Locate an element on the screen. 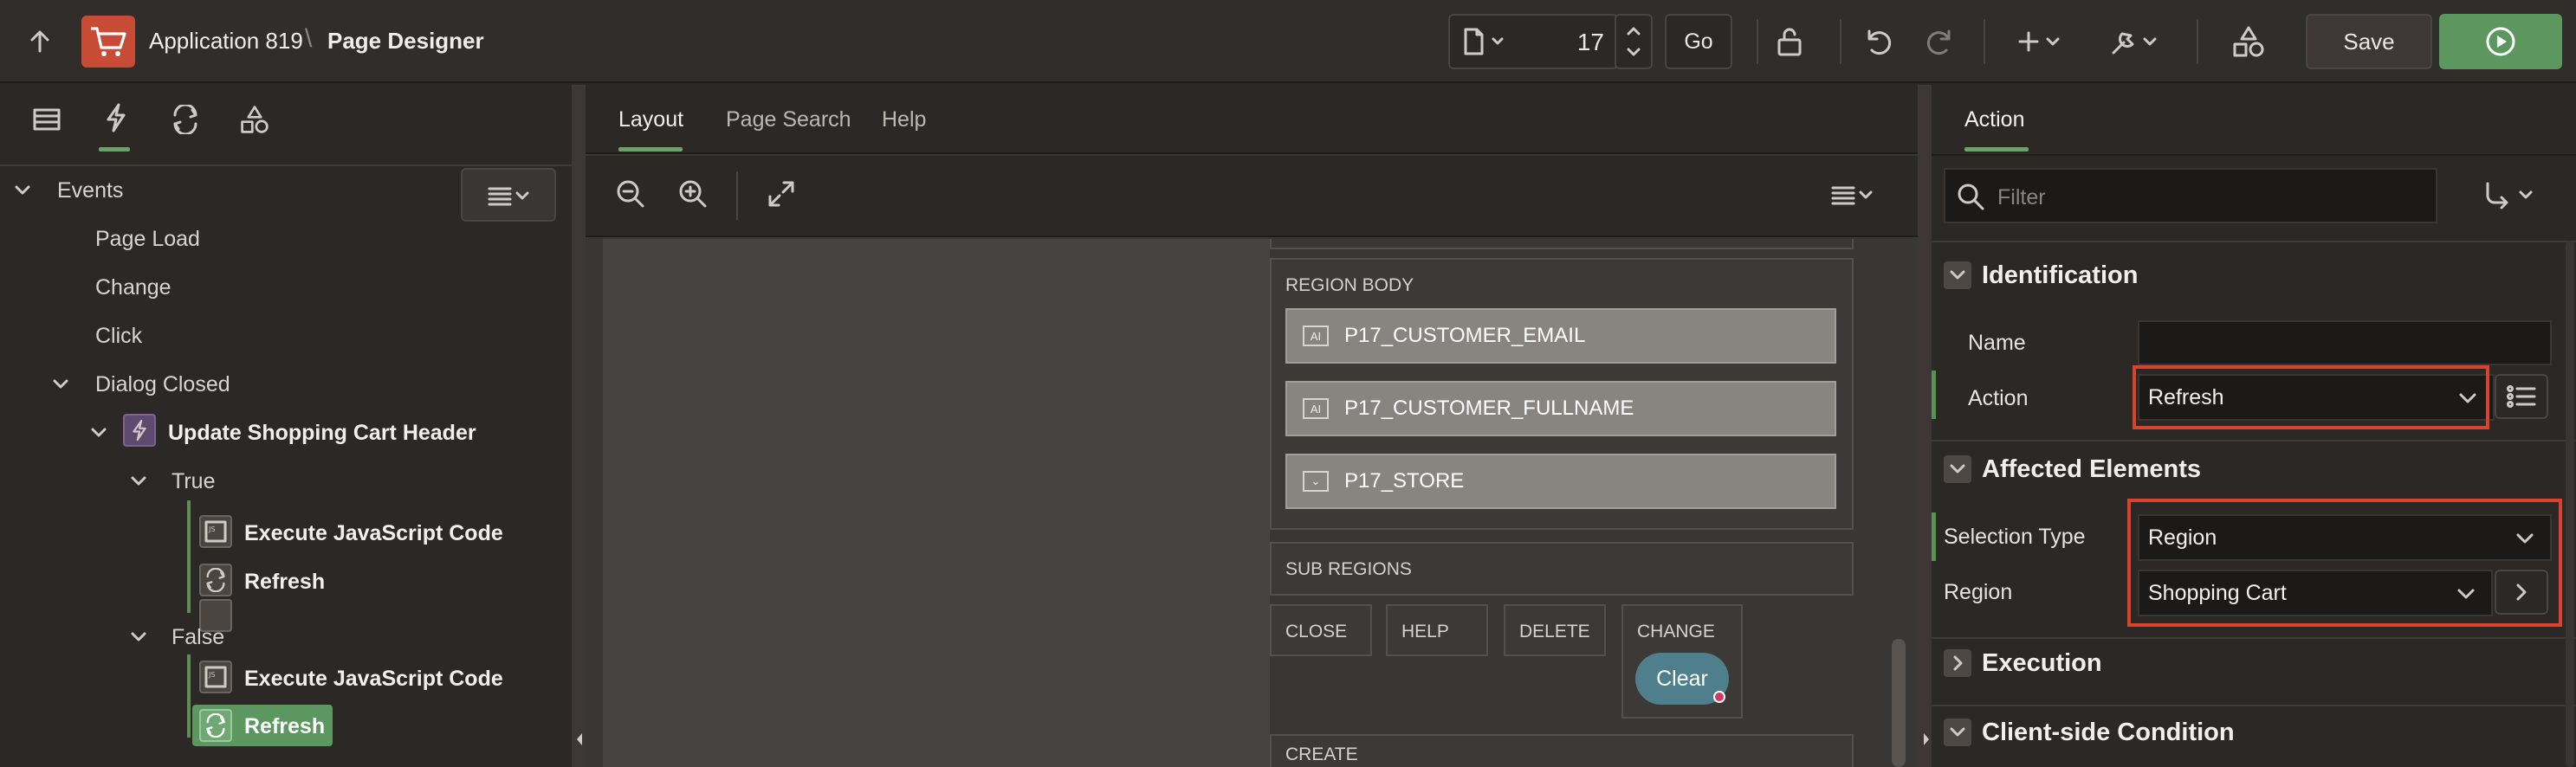 This screenshot has height=767, width=2576. name-label: Name is located at coordinates (1997, 343).